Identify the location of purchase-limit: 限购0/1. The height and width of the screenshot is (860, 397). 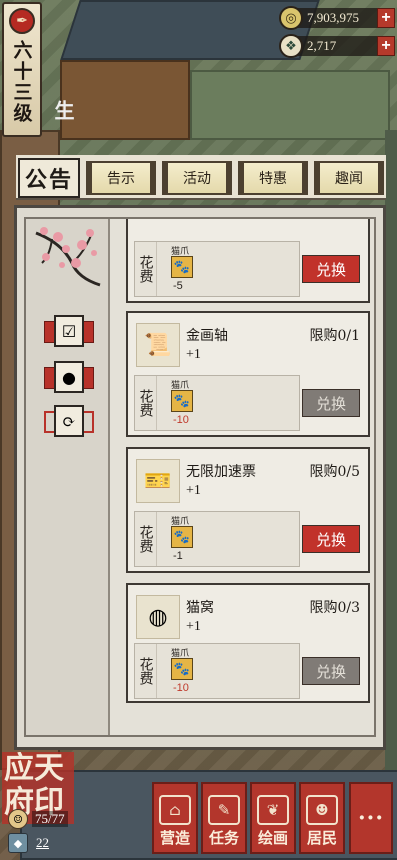
(334, 336).